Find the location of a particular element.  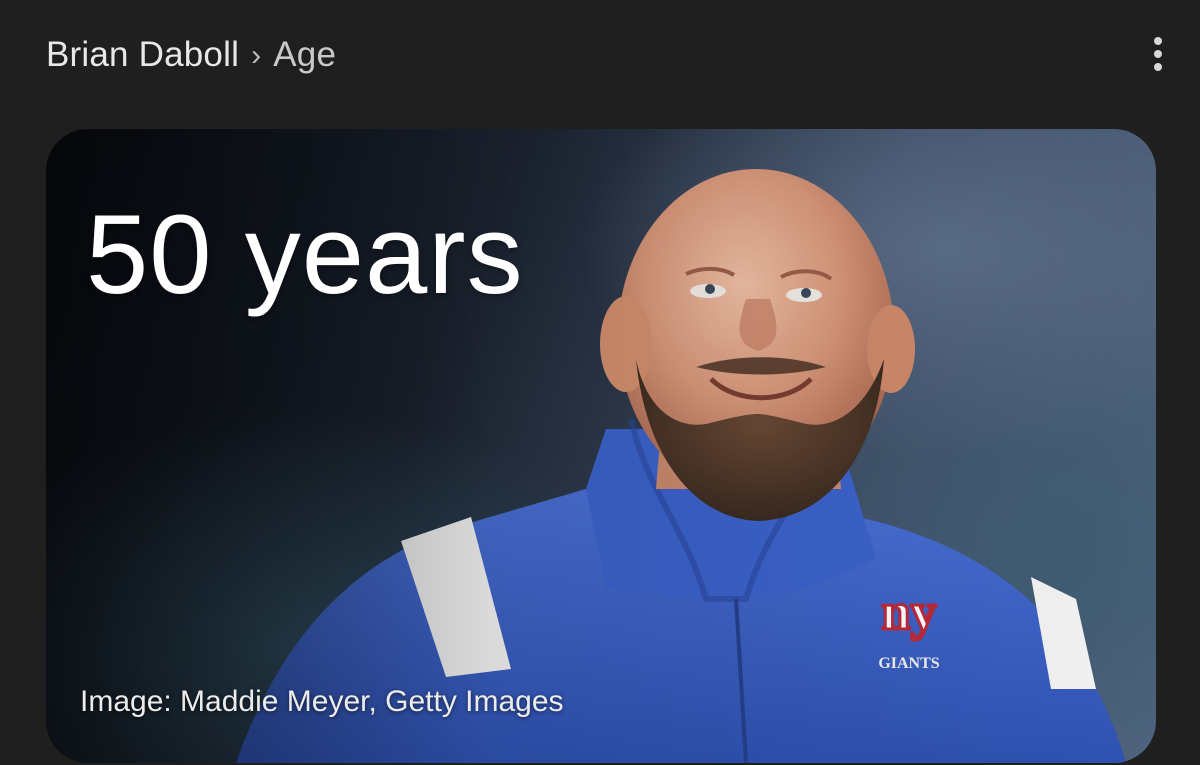

more-options-button is located at coordinates (1158, 54).